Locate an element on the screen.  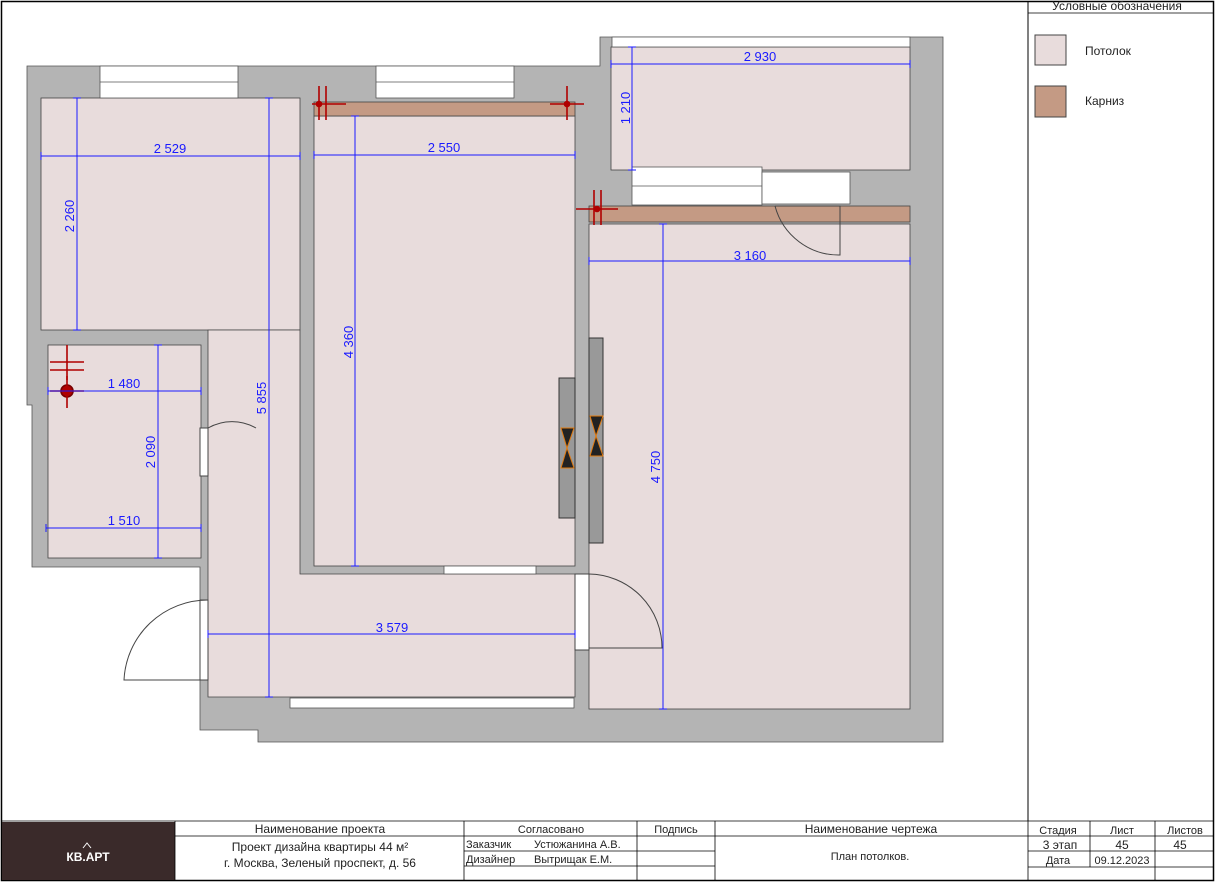
legend-title: Условные обозначения is located at coordinates (1117, 6).